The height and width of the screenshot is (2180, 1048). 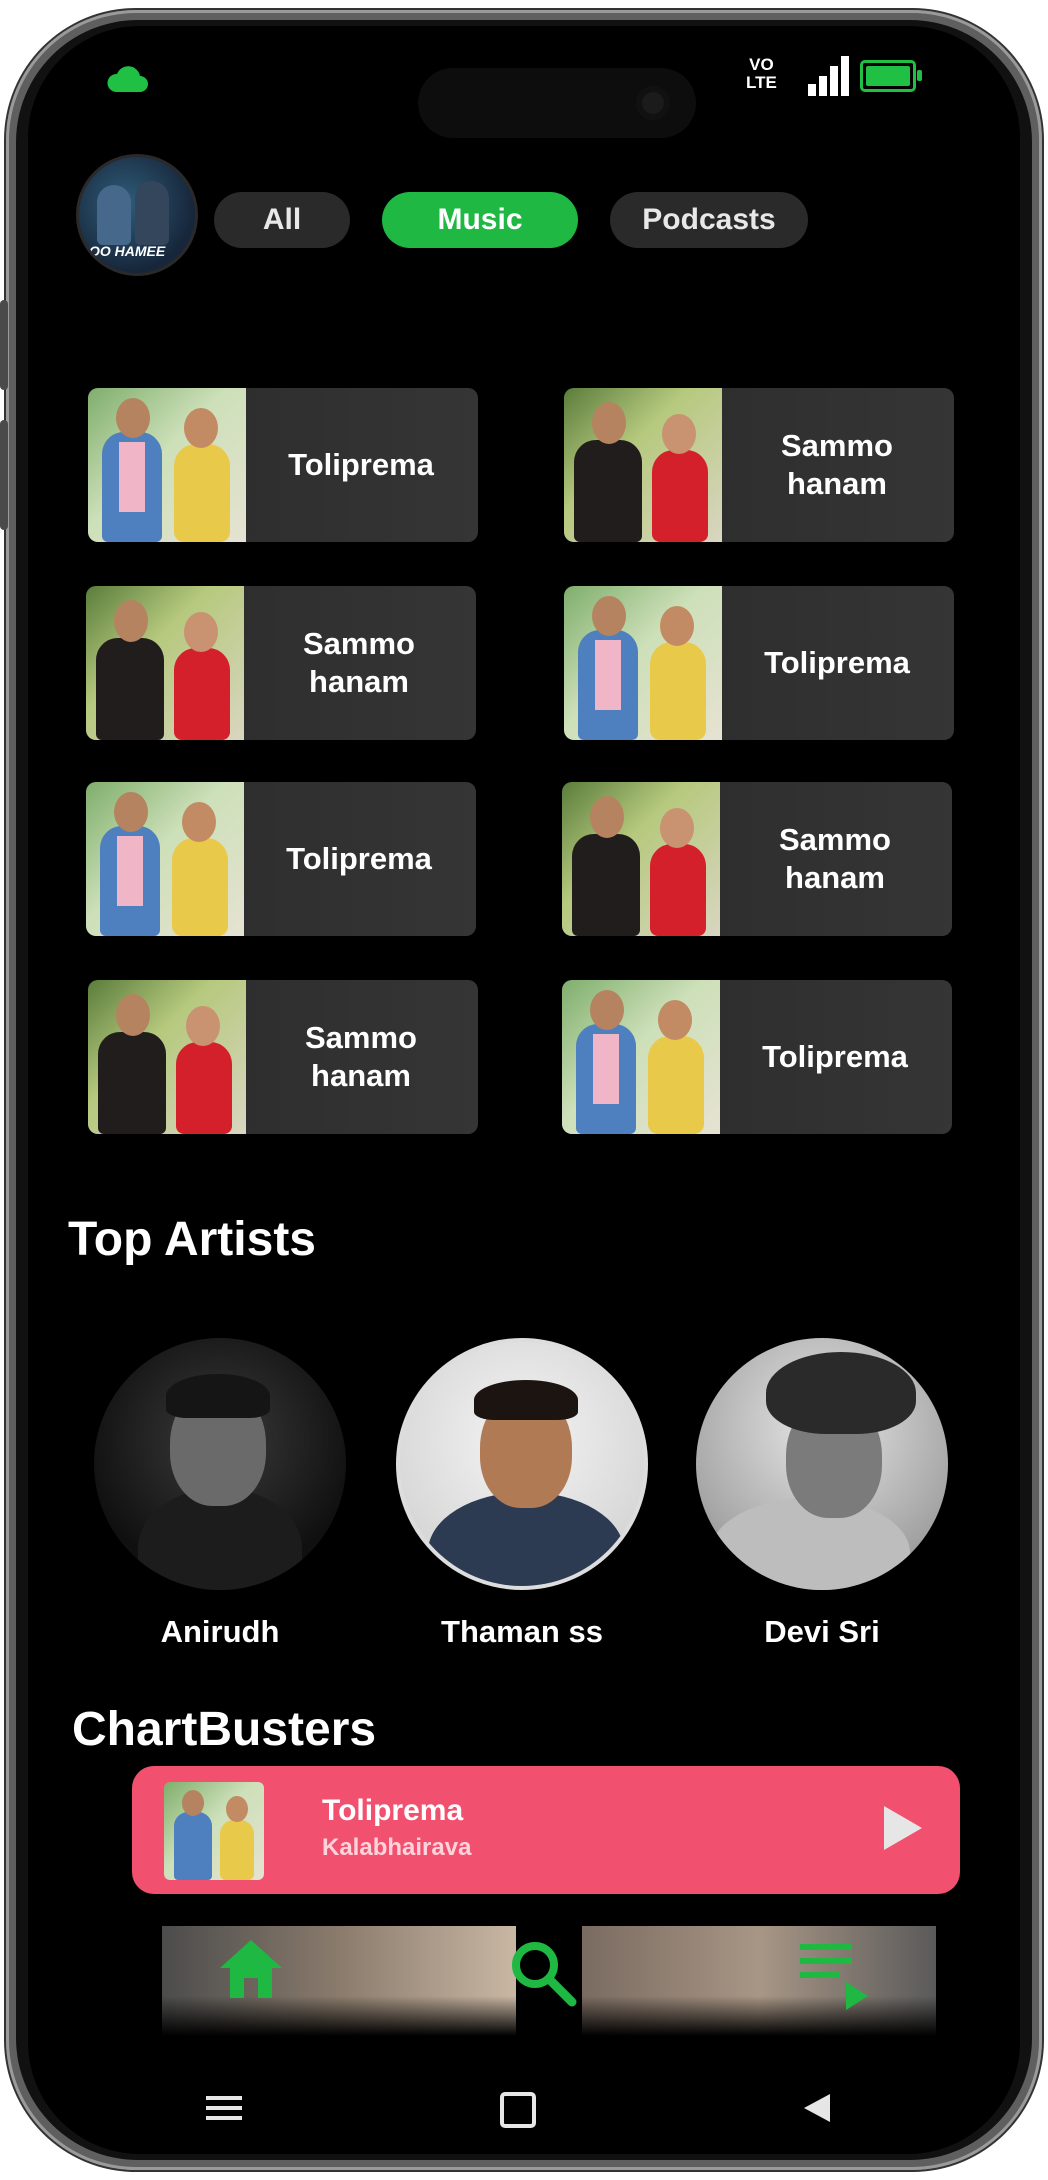 I want to click on avatar-caption: OO HAMEE, so click(x=127, y=251).